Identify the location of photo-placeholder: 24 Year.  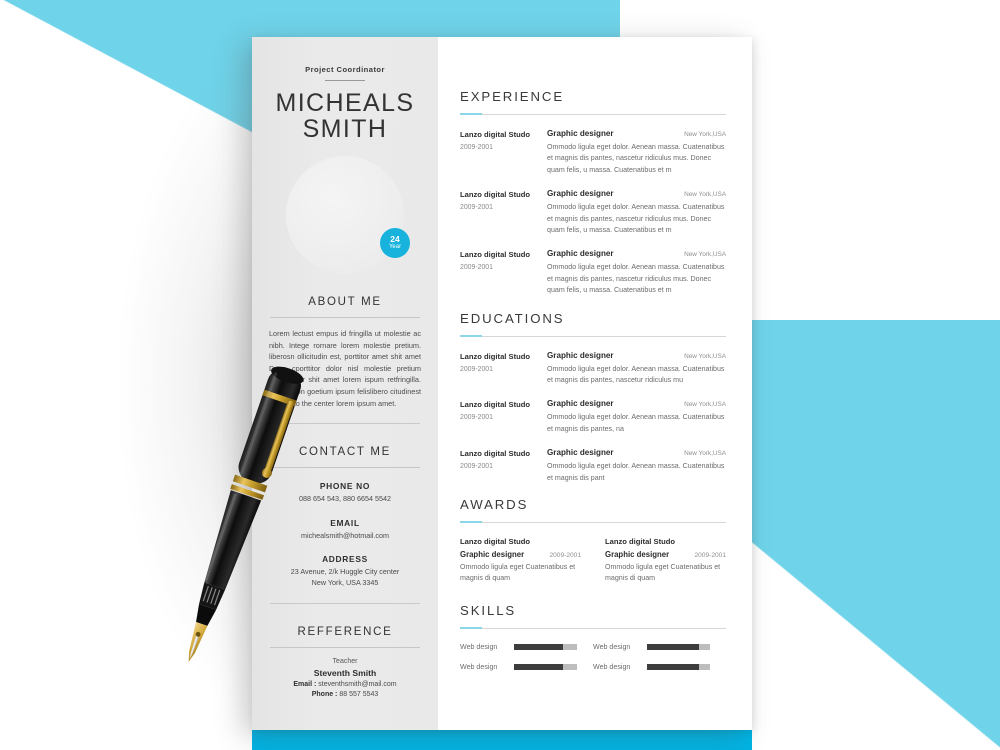
(348, 215).